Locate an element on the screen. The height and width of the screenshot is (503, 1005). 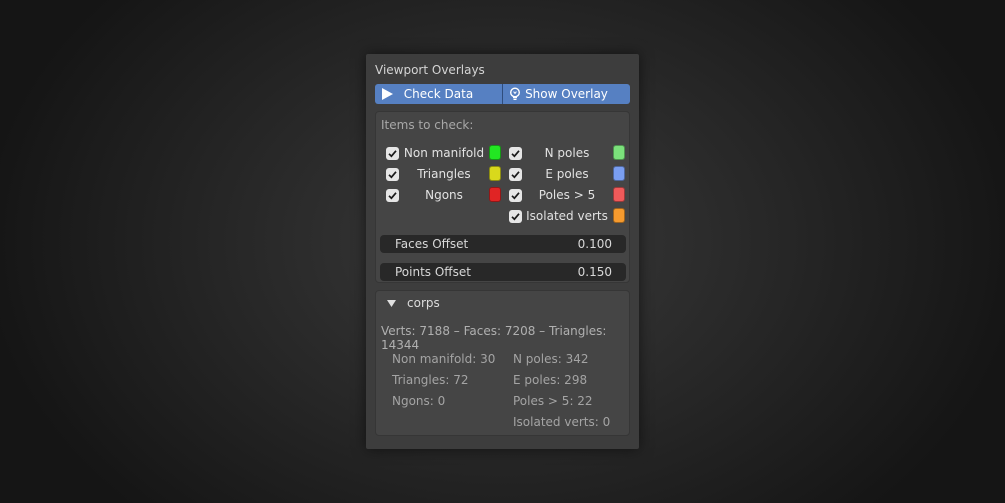
points-offset-label: Points Offset is located at coordinates (433, 272).